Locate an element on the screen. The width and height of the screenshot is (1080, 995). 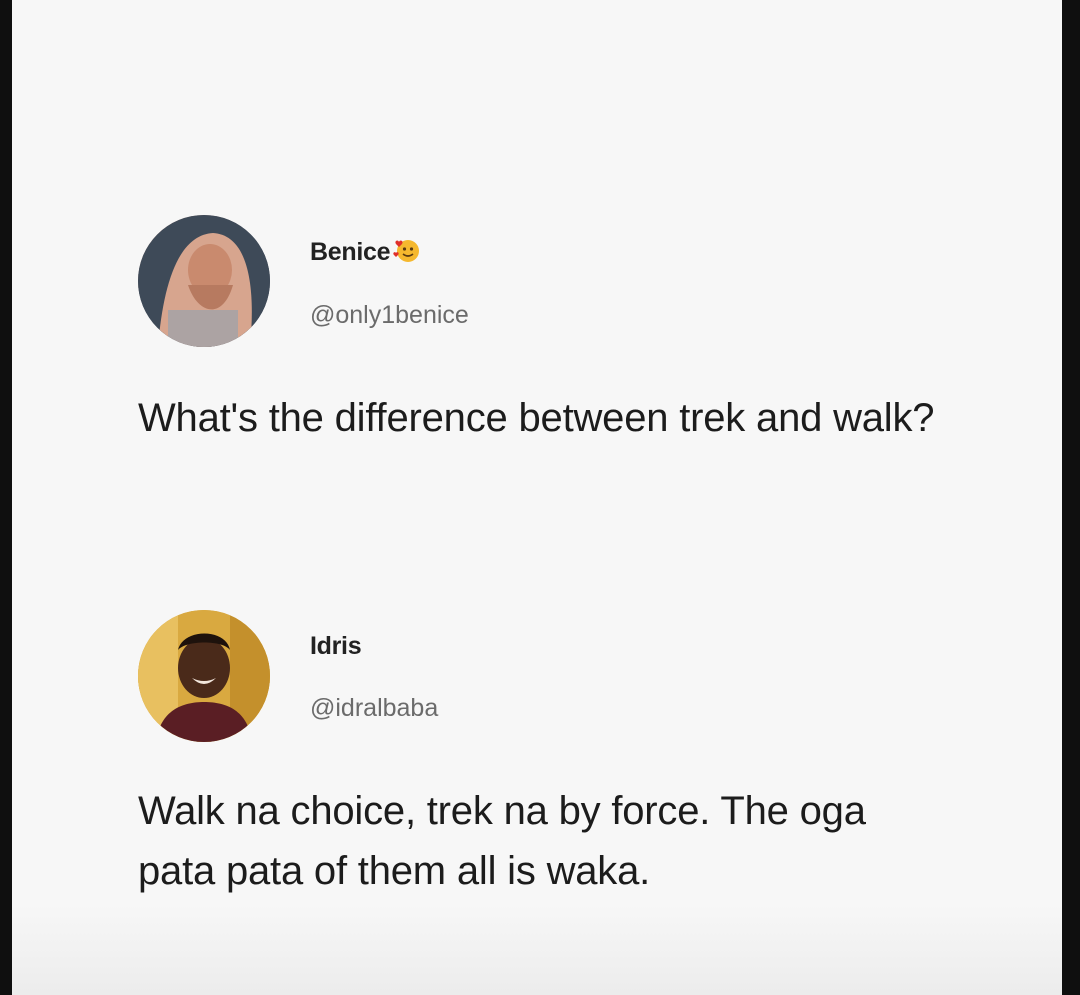
smiling-face-with-hearts-emoji-icon is located at coordinates (406, 250).